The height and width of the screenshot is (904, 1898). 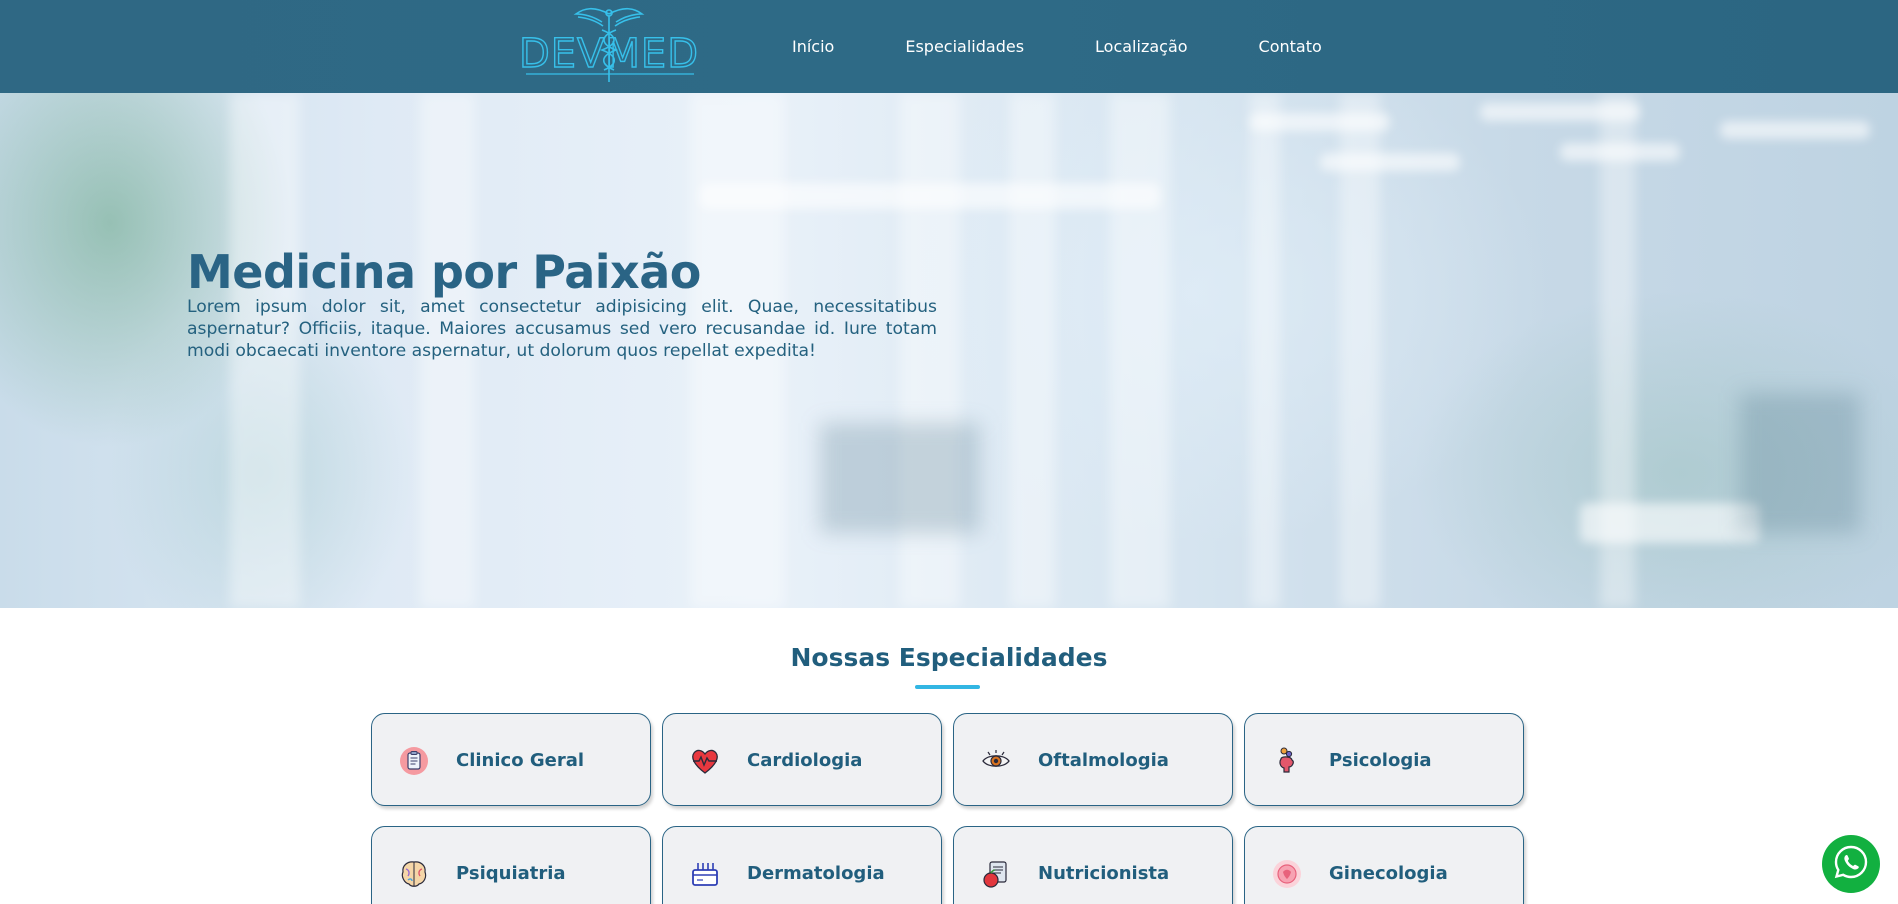 I want to click on specialty-label: Nutricionista, so click(x=1104, y=873).